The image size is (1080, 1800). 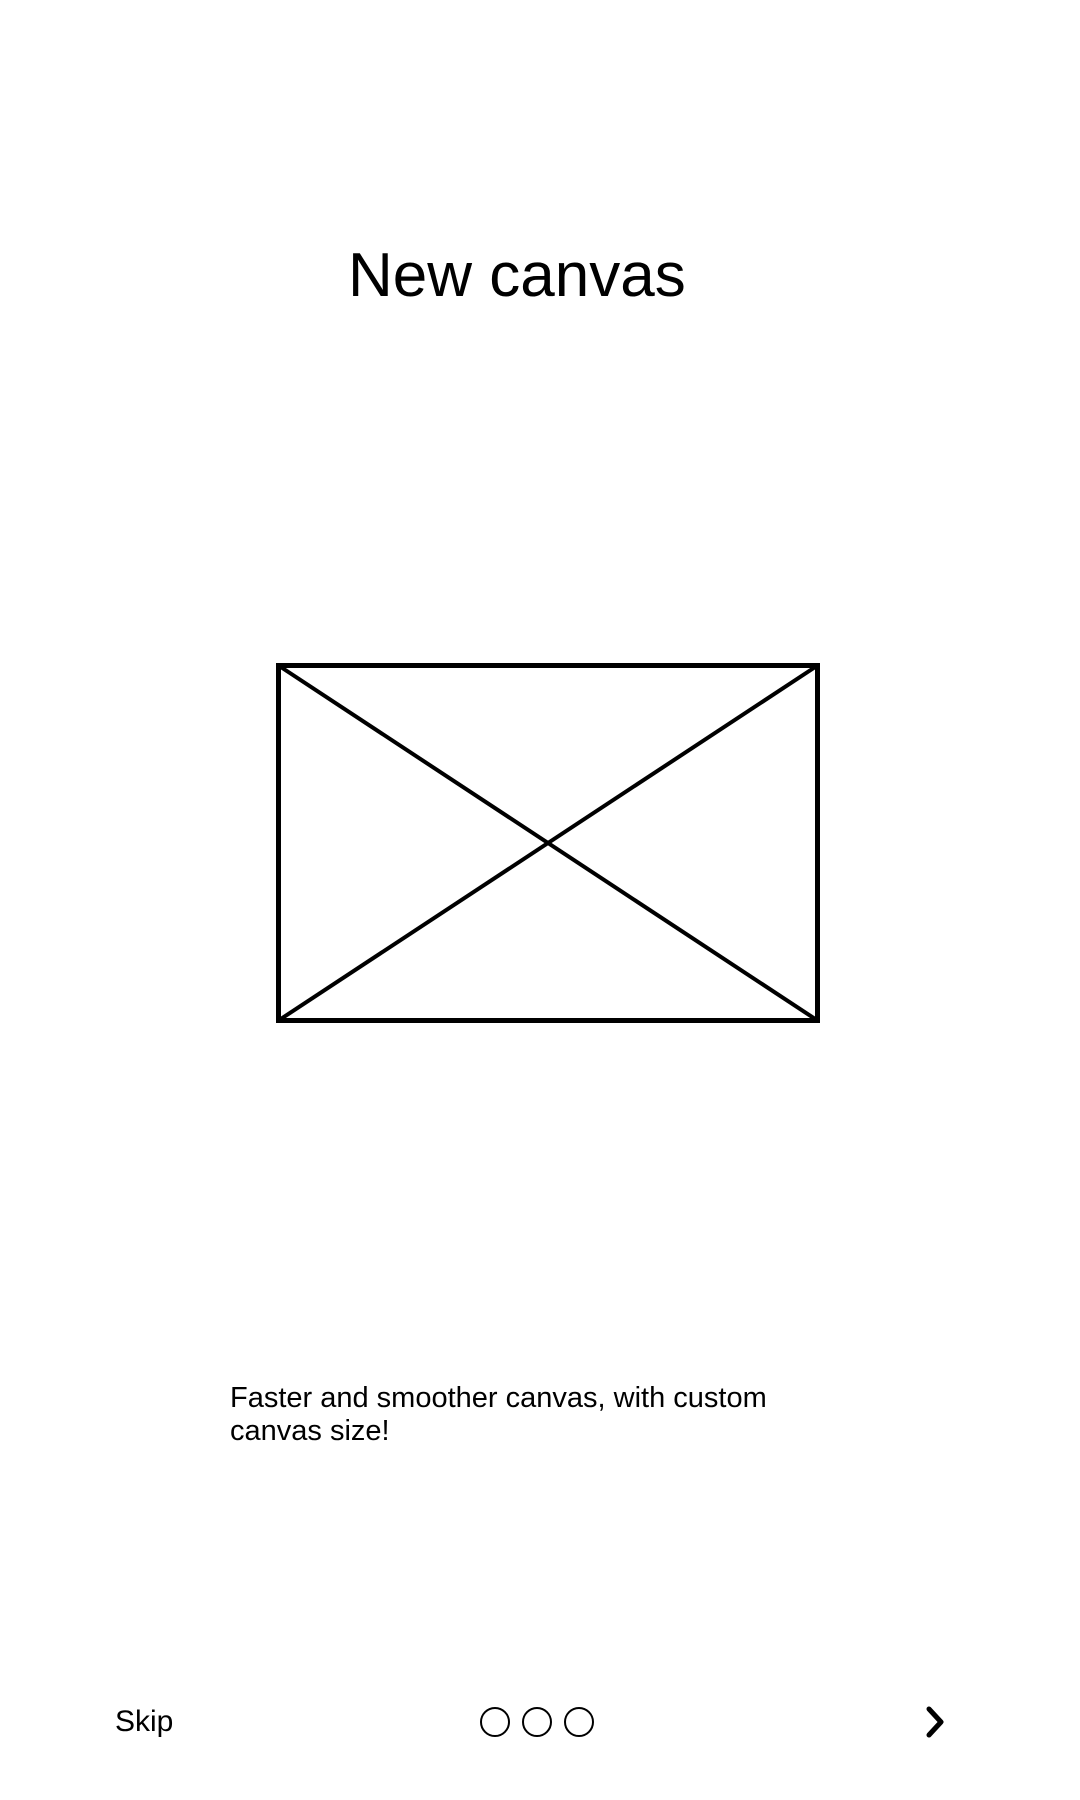 I want to click on page-indicator, so click(x=540, y=1722).